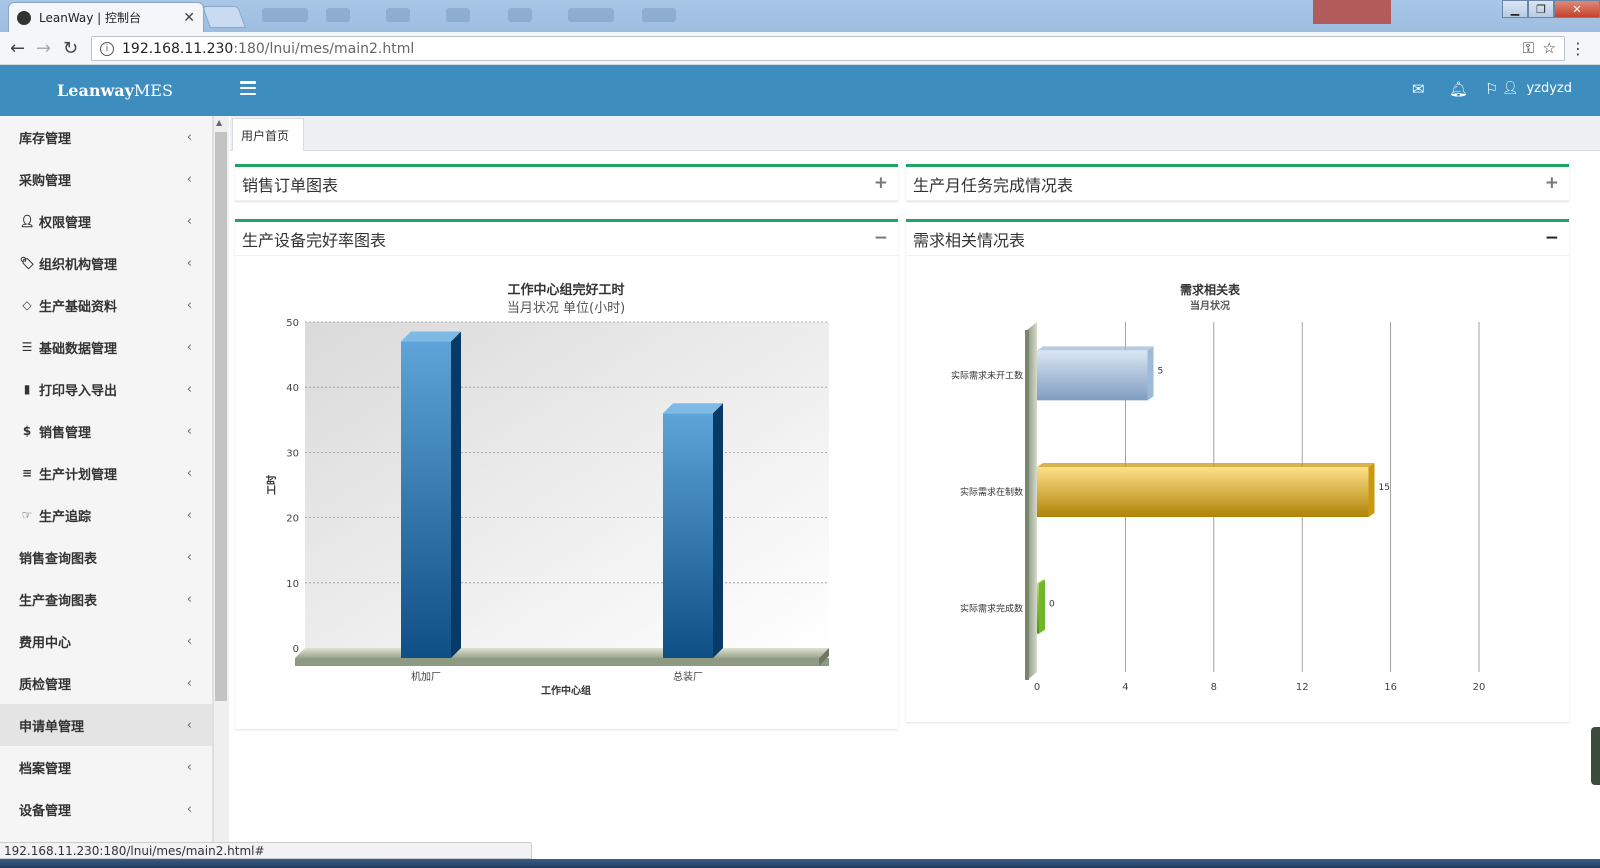  I want to click on sidebar-item: ◇ 生产基础资料 ‹, so click(106, 305).